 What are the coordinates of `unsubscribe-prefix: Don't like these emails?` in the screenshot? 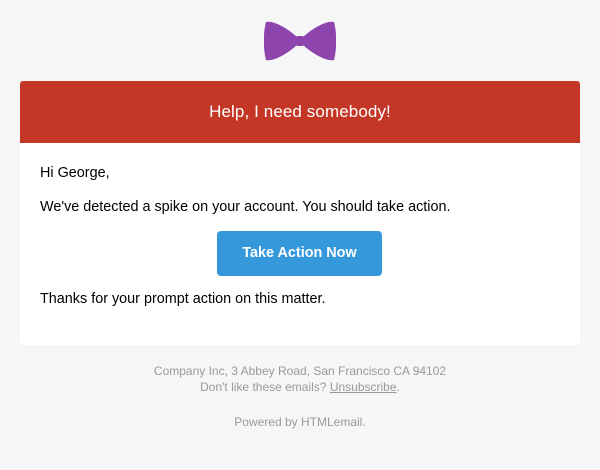 It's located at (265, 387).